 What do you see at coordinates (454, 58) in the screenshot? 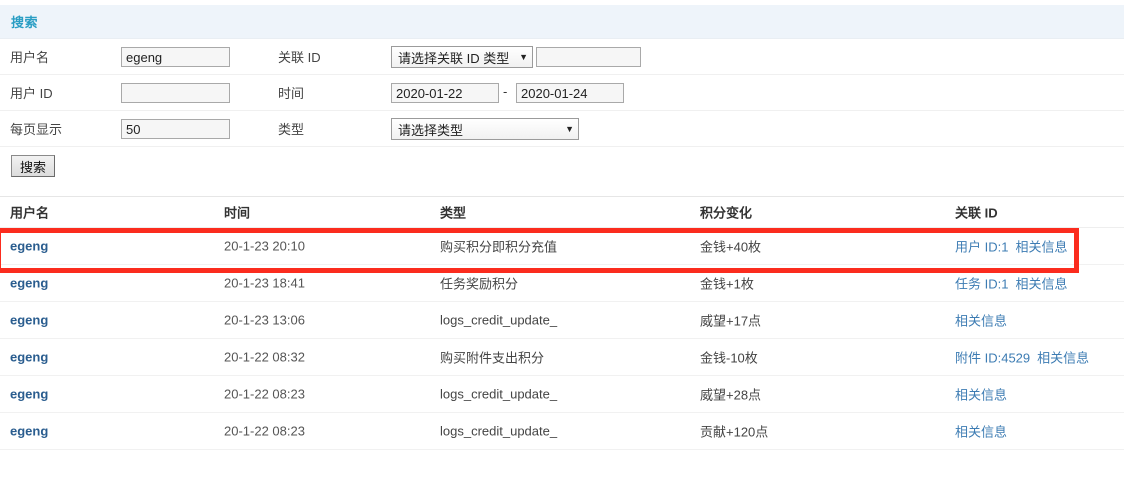
I see `rel-id-type-select-value: 请选择关联 ID 类型` at bounding box center [454, 58].